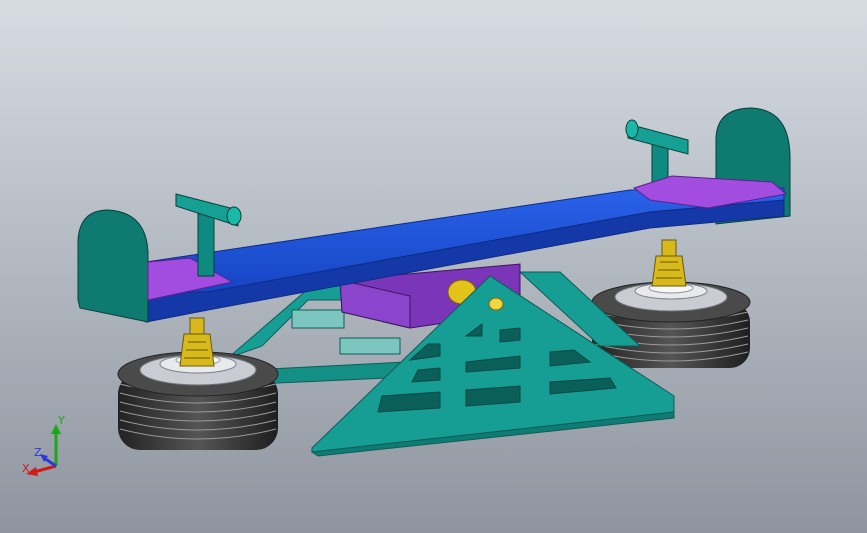 The height and width of the screenshot is (533, 867). What do you see at coordinates (38, 452) in the screenshot?
I see `z-axis-label: Z` at bounding box center [38, 452].